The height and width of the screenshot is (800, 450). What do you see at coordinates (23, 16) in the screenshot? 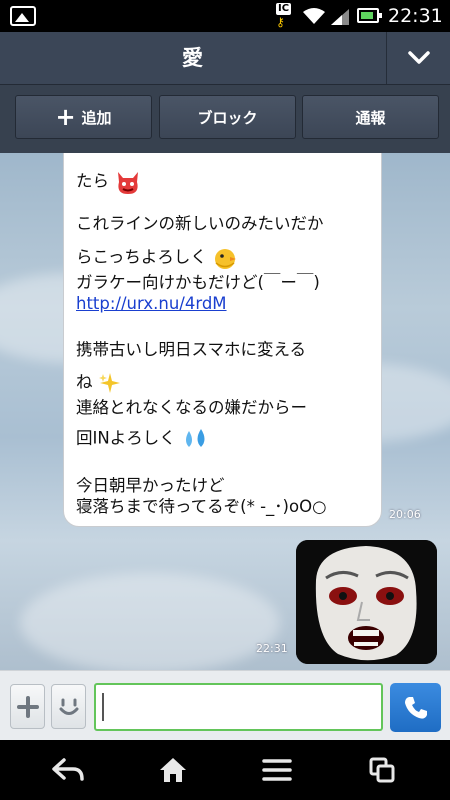
I see `image-notification-icon` at bounding box center [23, 16].